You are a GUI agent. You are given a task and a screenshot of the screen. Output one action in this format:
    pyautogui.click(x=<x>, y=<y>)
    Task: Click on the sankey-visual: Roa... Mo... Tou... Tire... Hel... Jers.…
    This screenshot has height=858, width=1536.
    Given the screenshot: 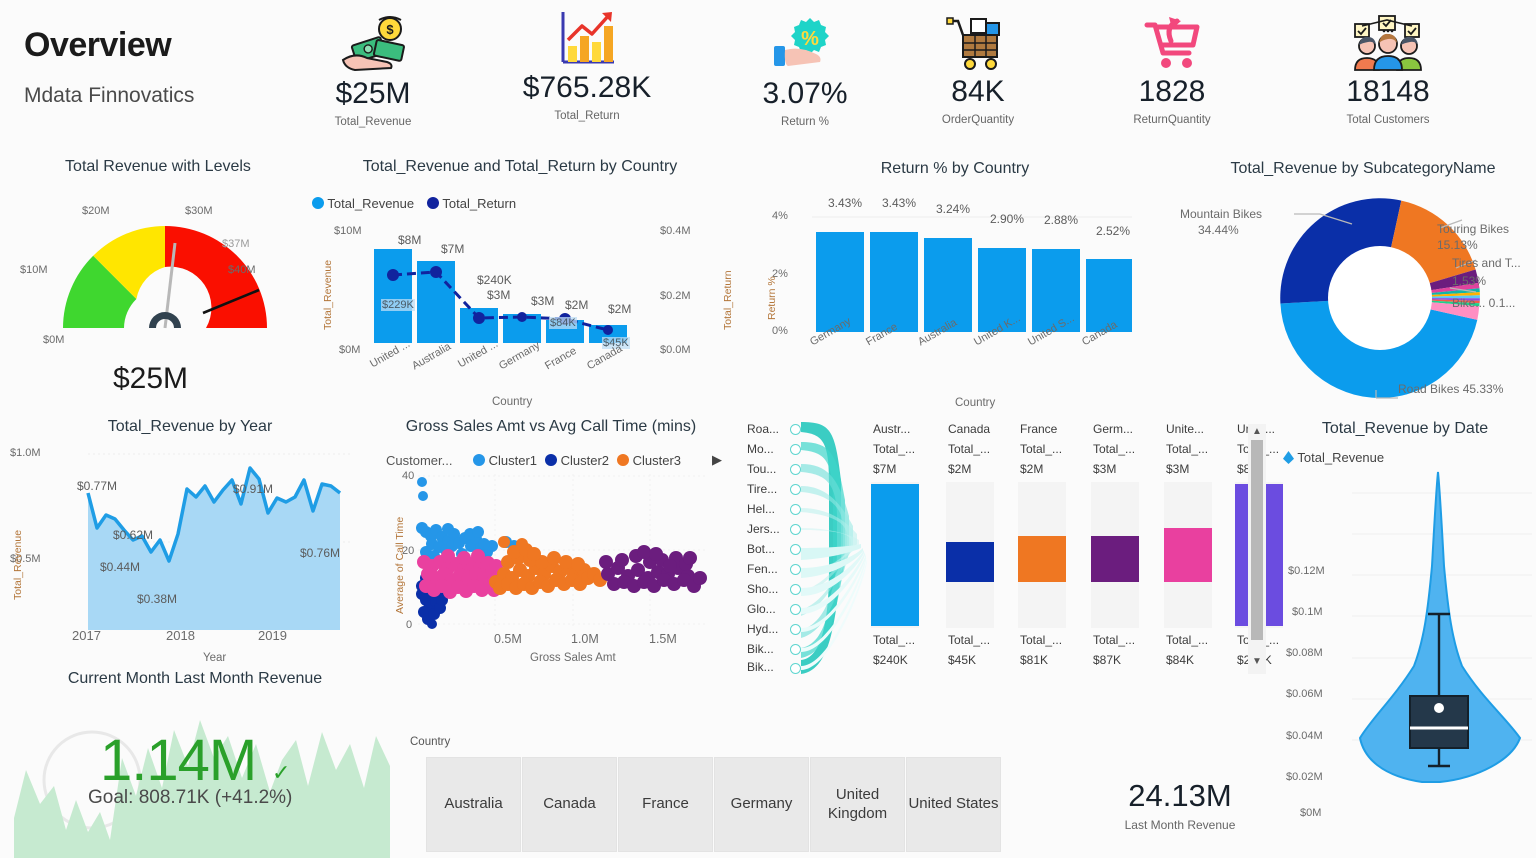 What is the action you would take?
    pyautogui.click(x=1014, y=549)
    